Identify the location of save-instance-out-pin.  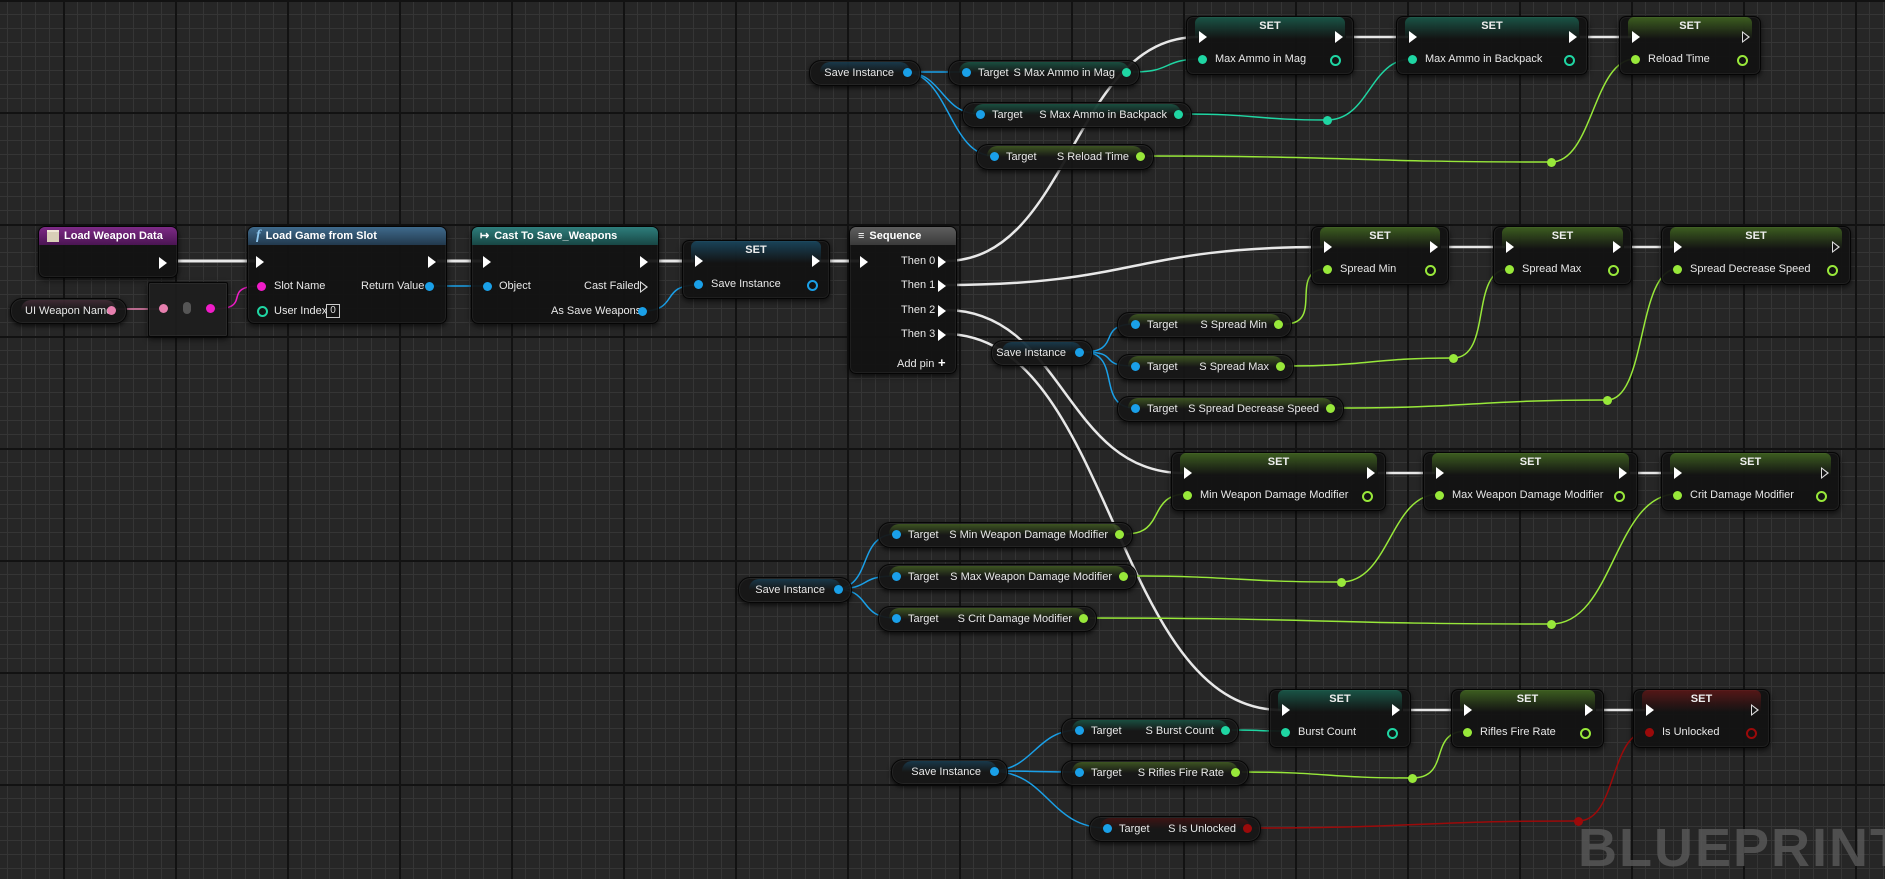
(812, 285).